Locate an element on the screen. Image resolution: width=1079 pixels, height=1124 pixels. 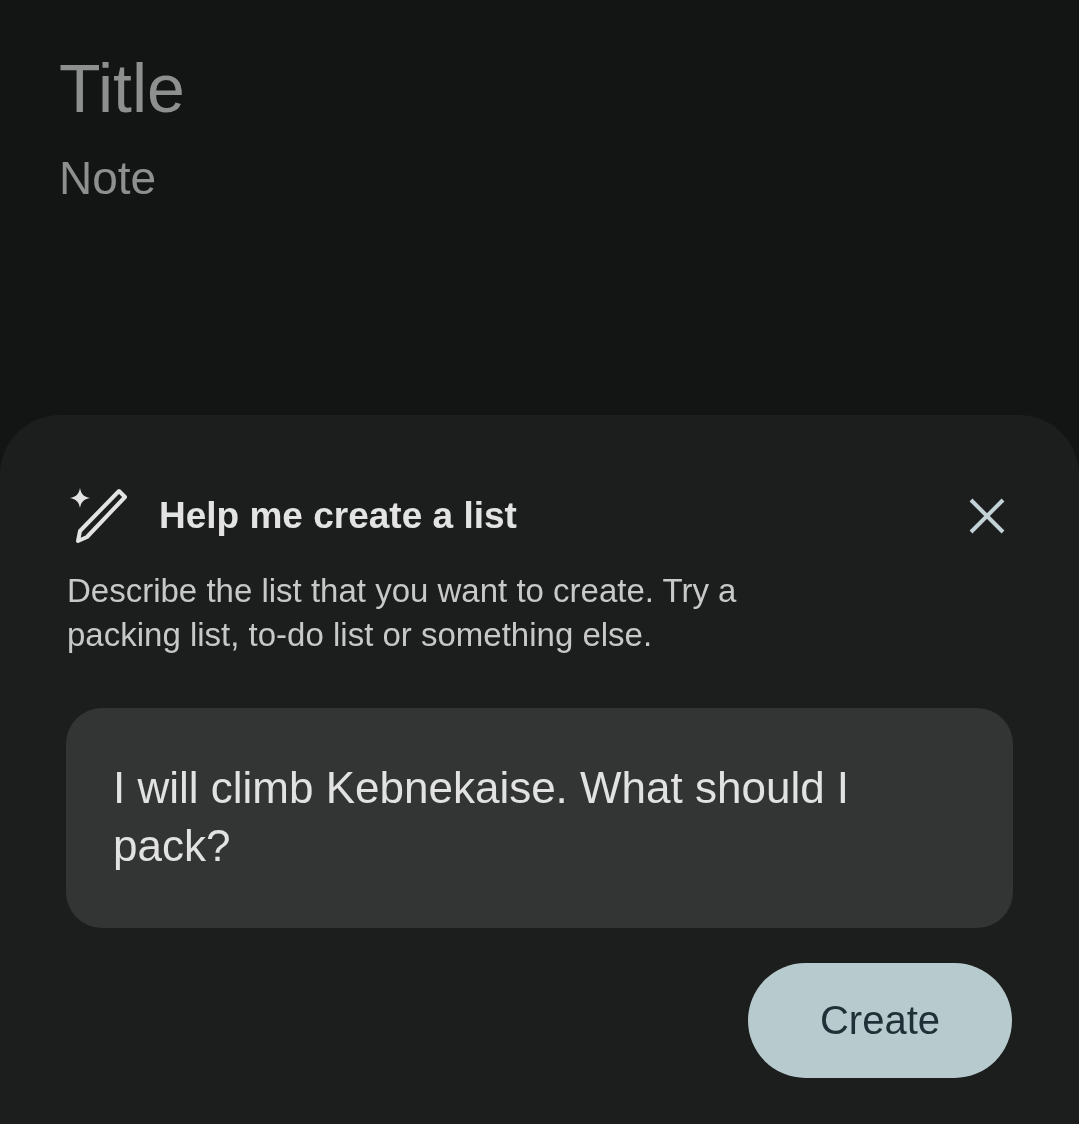
sheet-description: Describe the list that you want to create. Try a packing list, to-do list or something else. is located at coordinates (402, 613).